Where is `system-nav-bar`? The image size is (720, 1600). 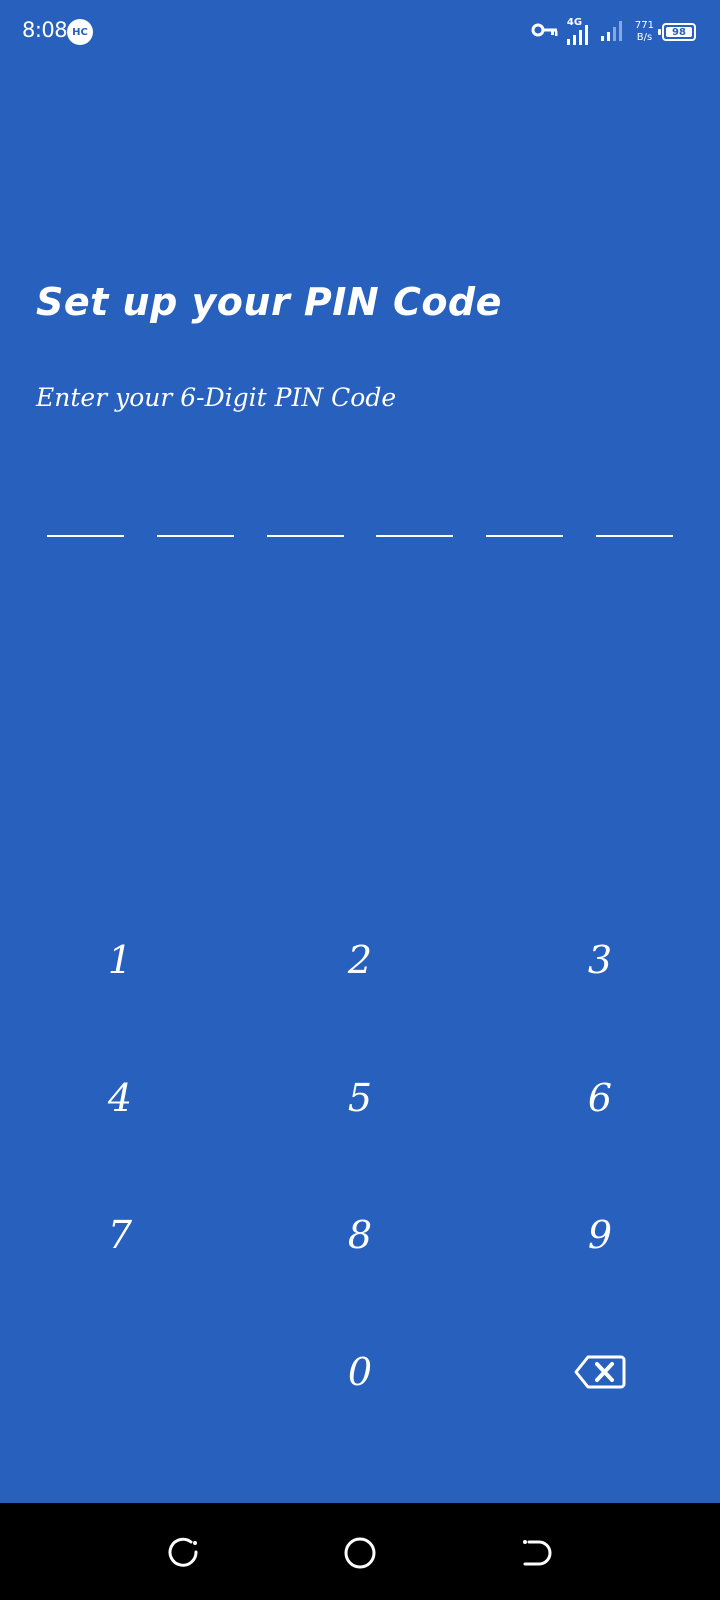
system-nav-bar is located at coordinates (360, 1551).